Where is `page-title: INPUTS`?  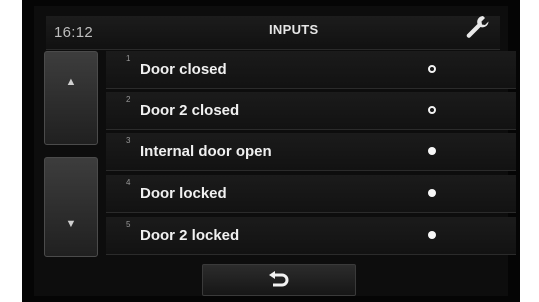
page-title: INPUTS is located at coordinates (294, 29).